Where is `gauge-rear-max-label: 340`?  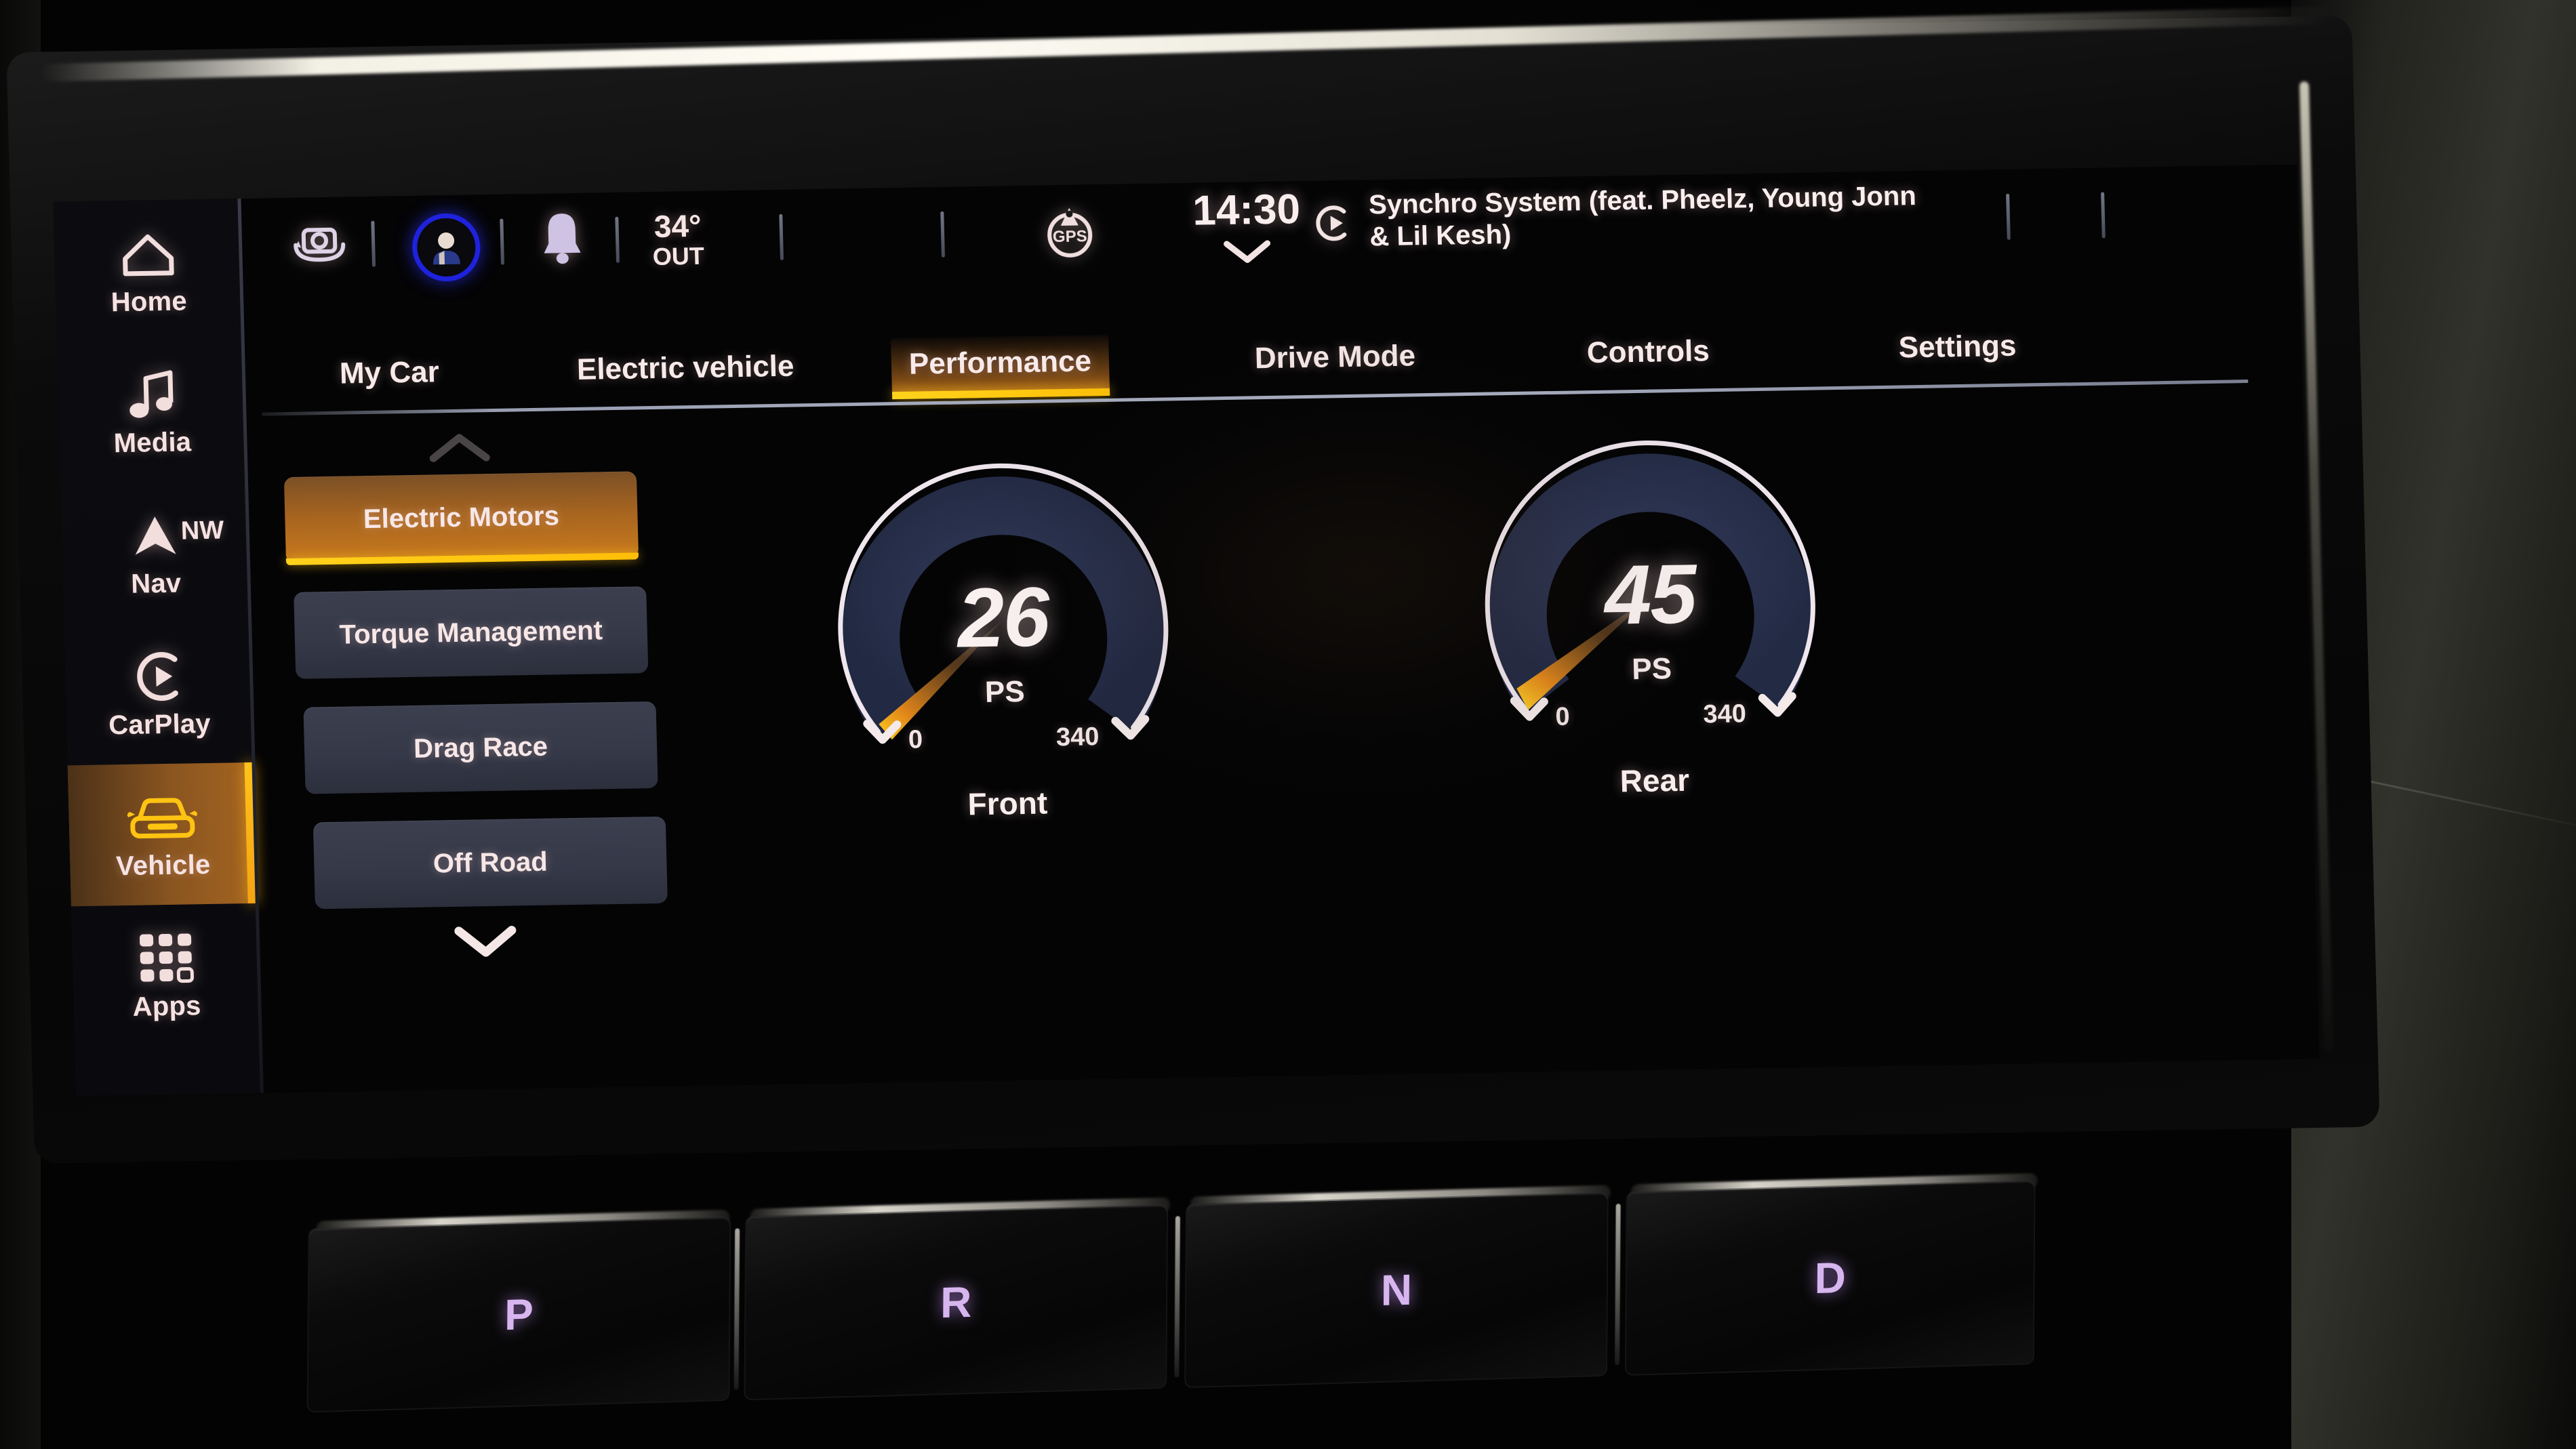
gauge-rear-max-label: 340 is located at coordinates (1724, 714).